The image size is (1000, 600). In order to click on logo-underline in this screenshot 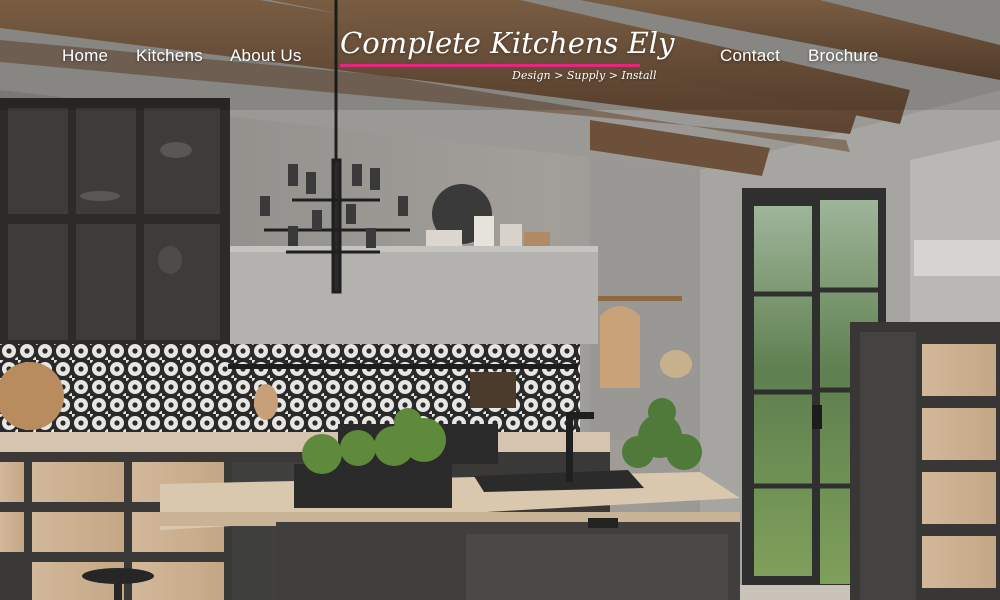, I will do `click(490, 65)`.